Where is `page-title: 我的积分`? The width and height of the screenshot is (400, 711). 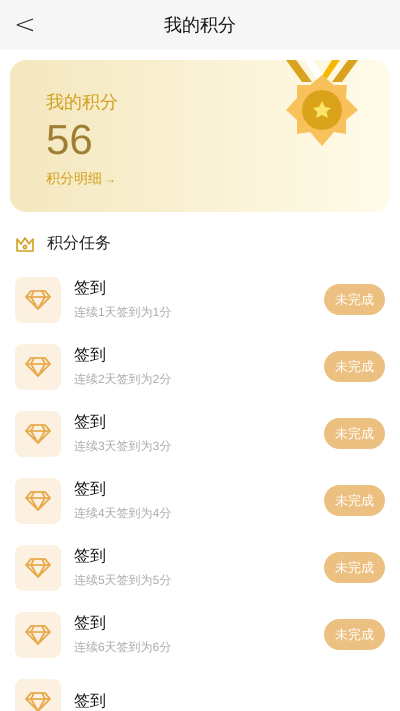
page-title: 我的积分 is located at coordinates (200, 25).